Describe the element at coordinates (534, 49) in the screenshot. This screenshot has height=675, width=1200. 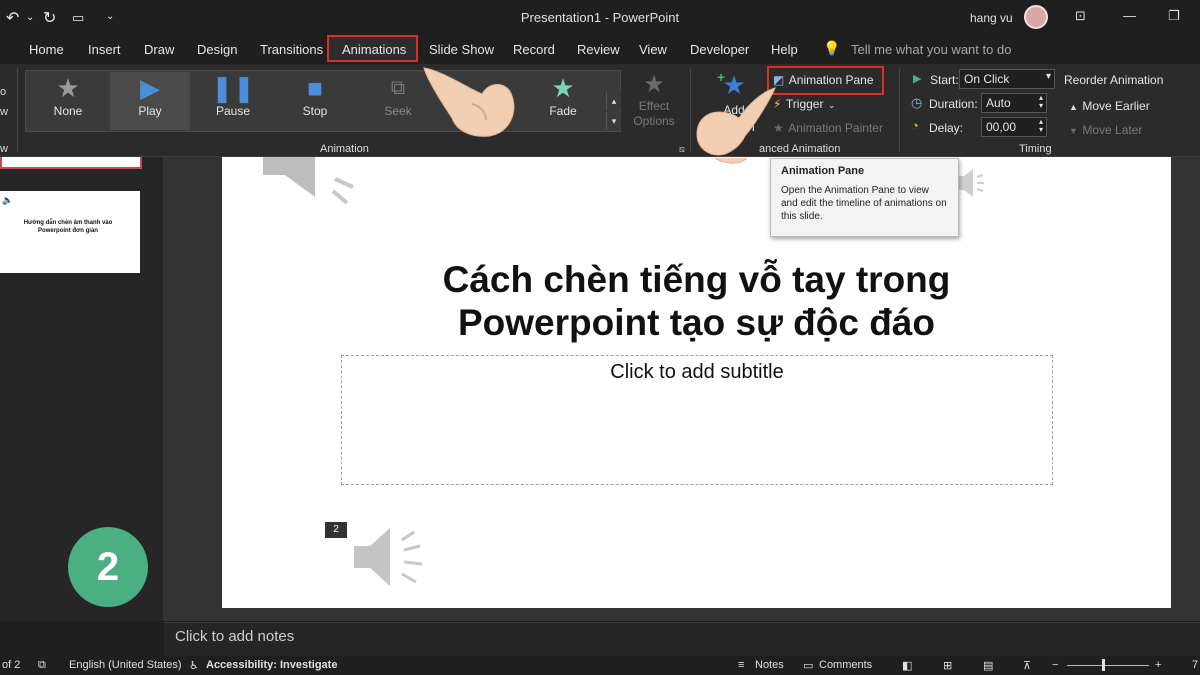
I see `tab-record: Record` at that location.